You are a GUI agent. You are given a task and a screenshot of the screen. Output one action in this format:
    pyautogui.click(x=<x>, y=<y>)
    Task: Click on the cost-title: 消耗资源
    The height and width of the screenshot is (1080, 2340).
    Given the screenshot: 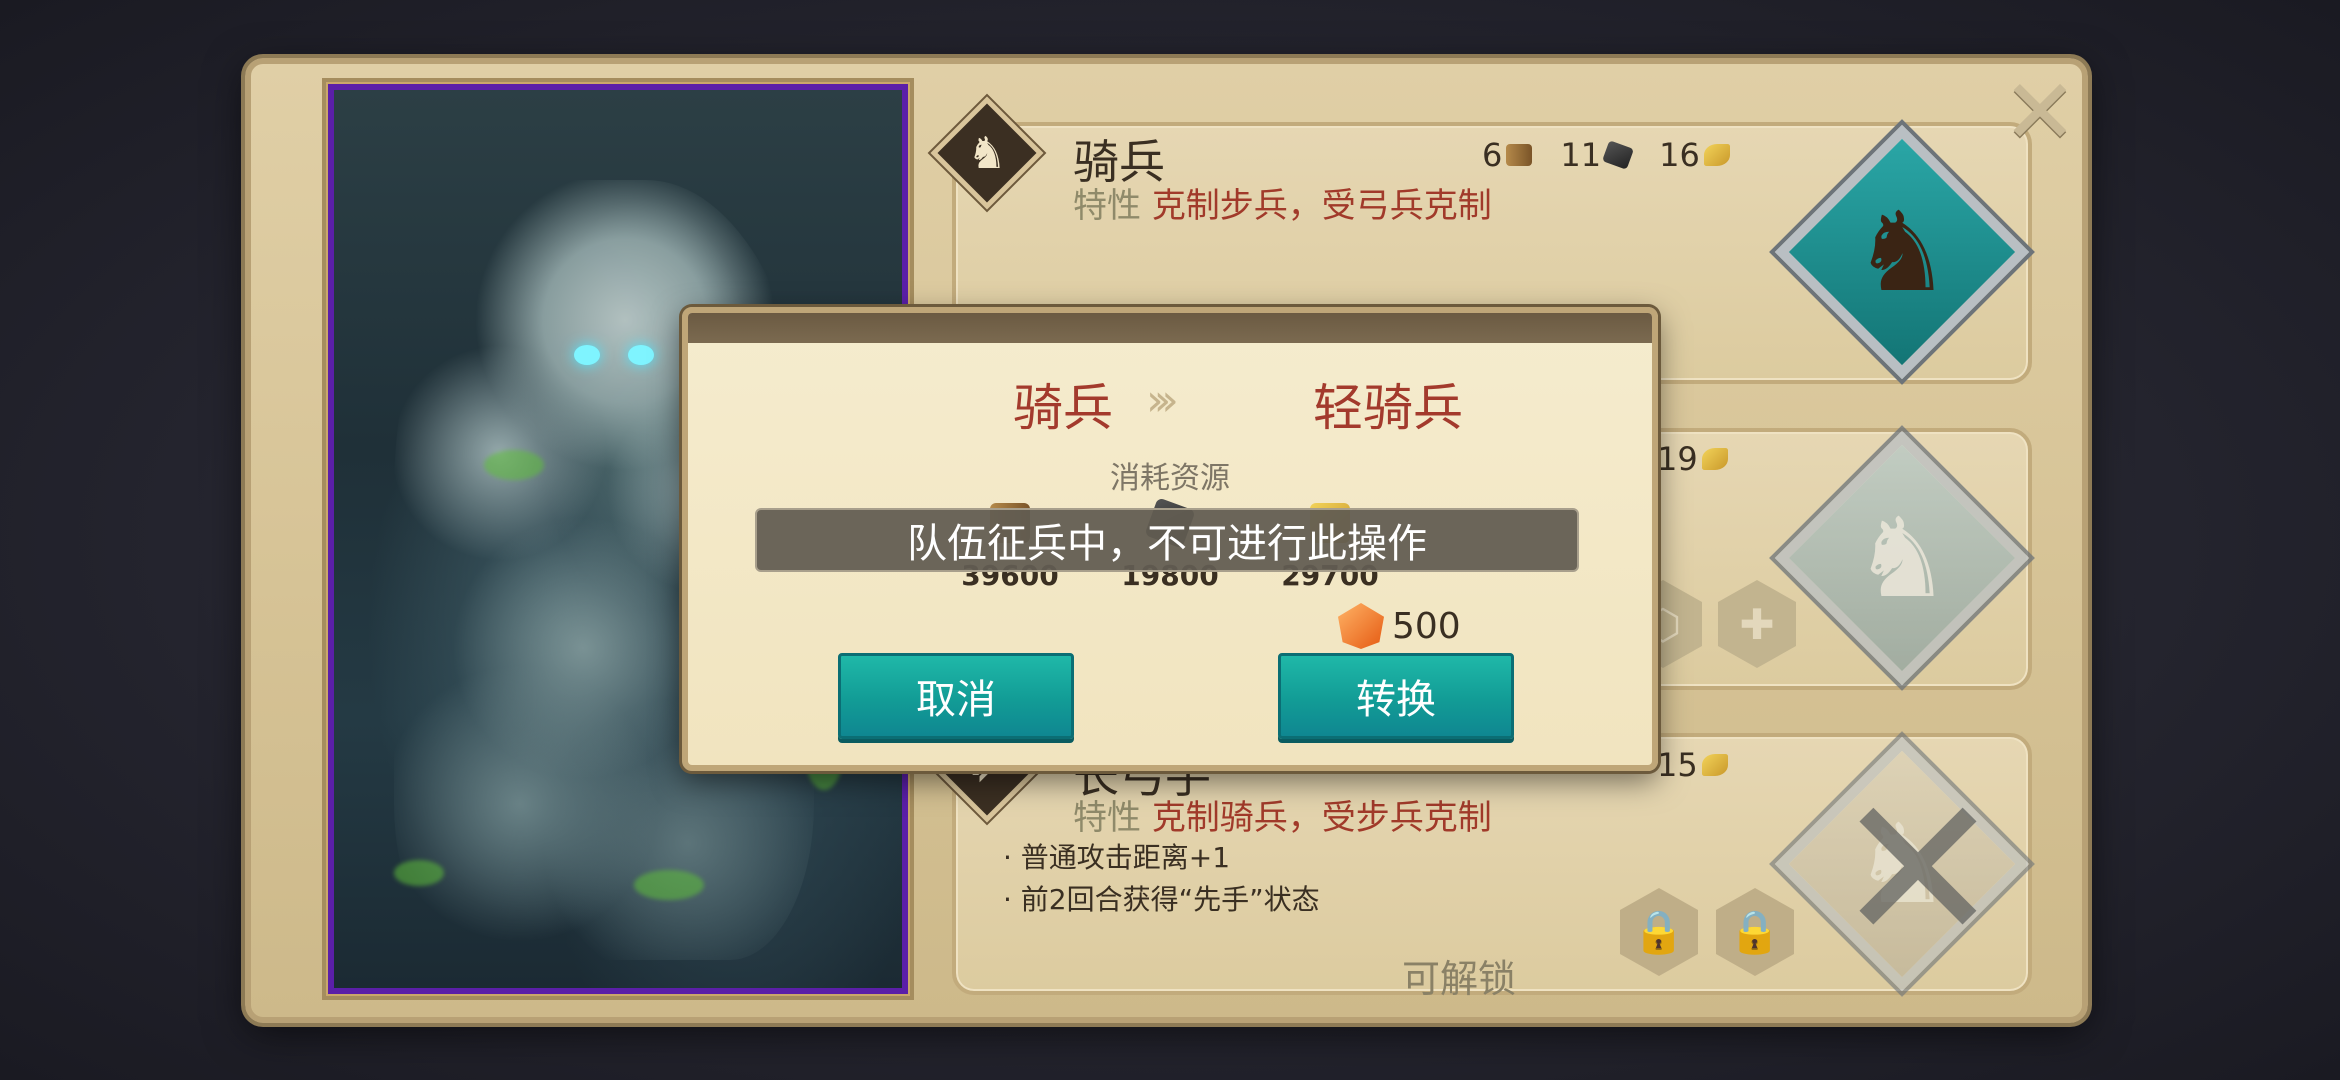 What is the action you would take?
    pyautogui.click(x=1170, y=478)
    